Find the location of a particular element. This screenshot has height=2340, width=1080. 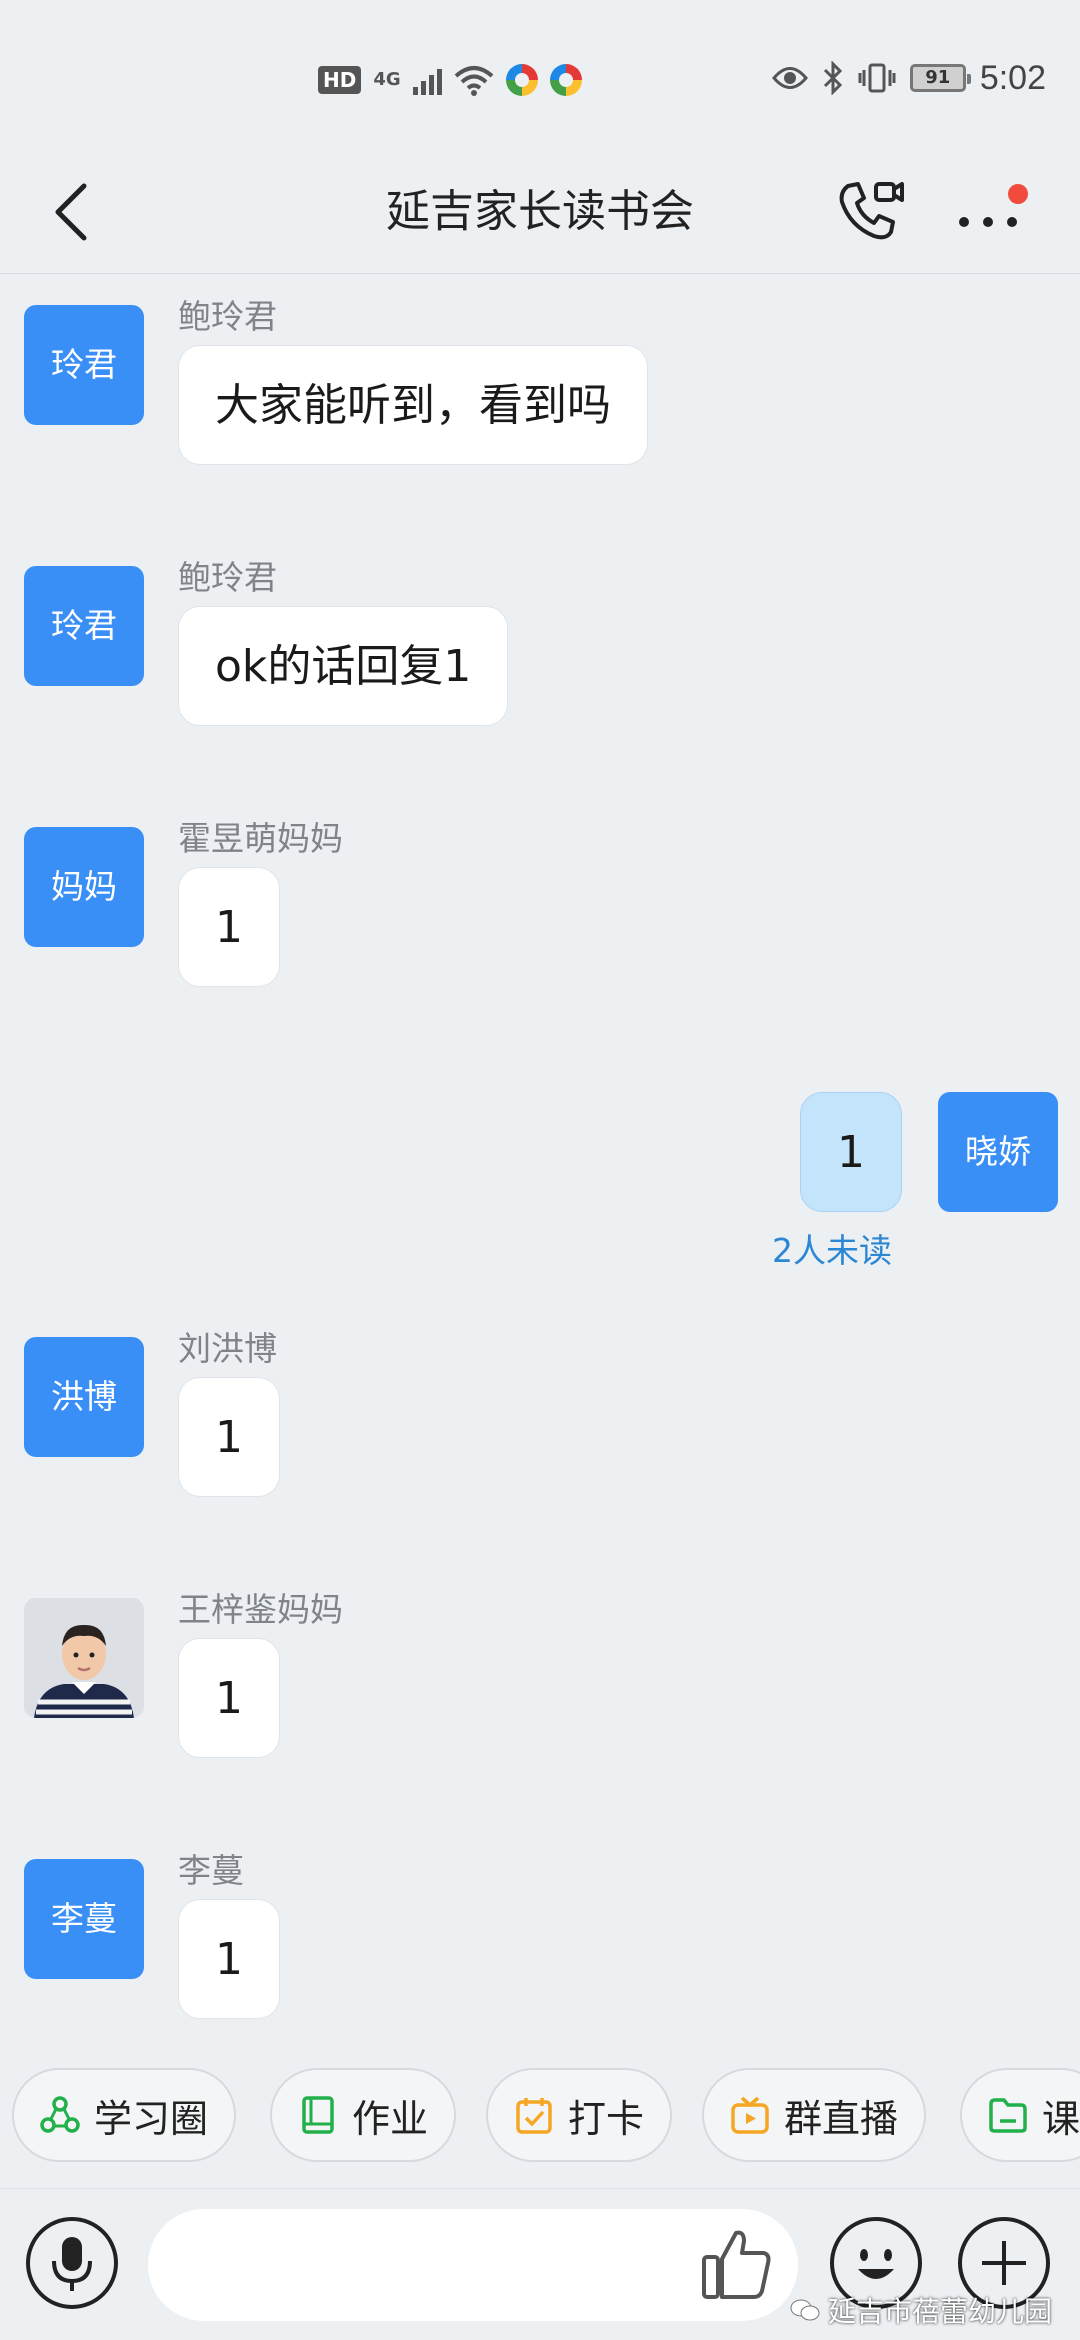

unread-status: 2人未读 is located at coordinates (832, 1248).